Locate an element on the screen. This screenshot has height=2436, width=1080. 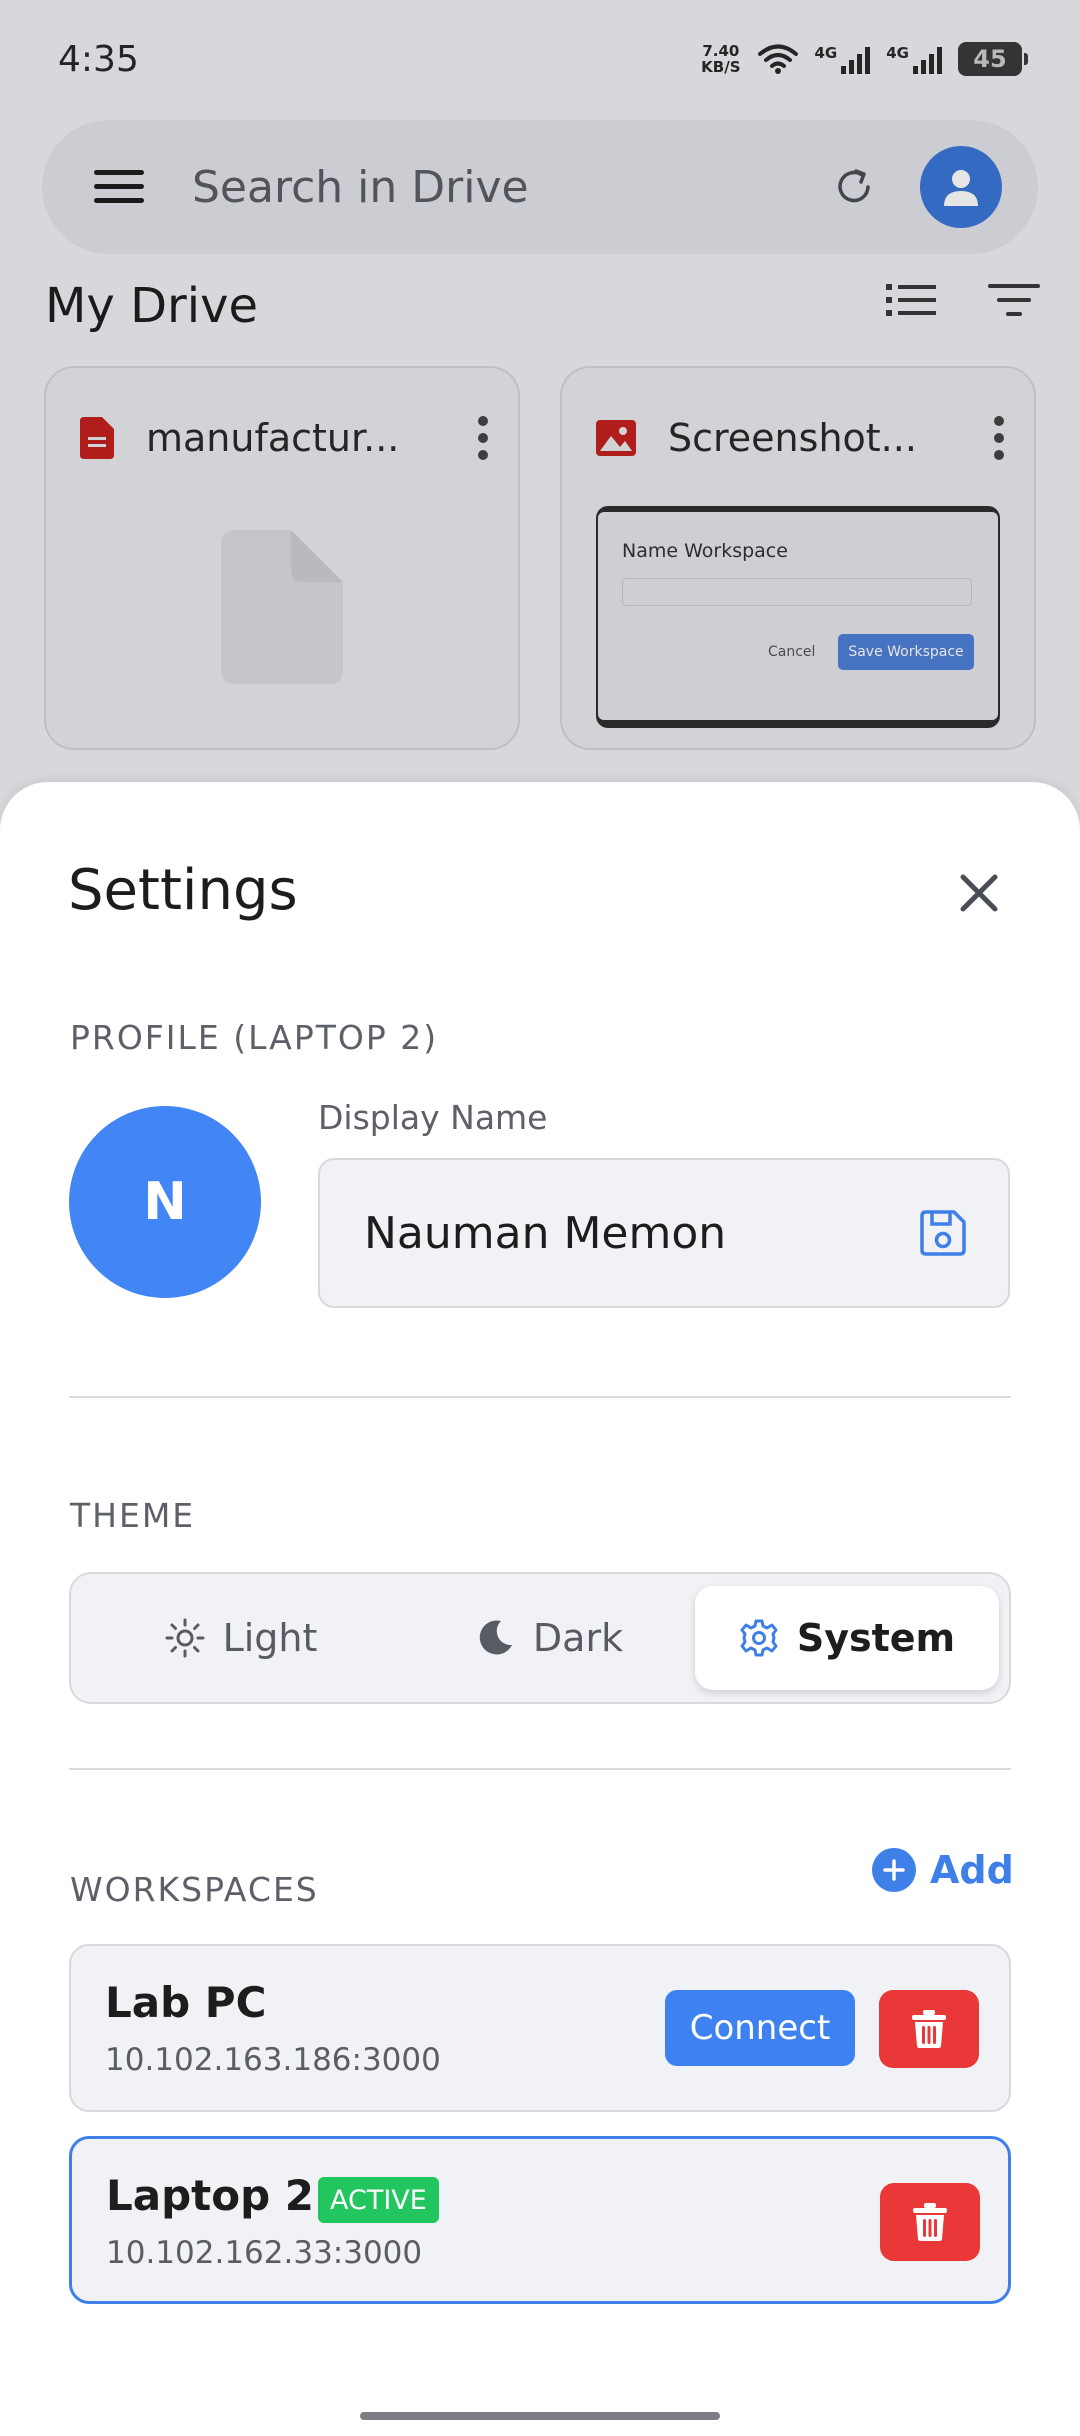
gear-icon is located at coordinates (759, 1638).